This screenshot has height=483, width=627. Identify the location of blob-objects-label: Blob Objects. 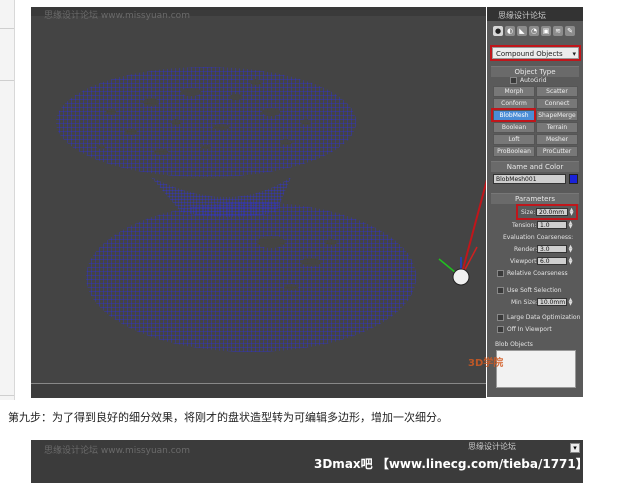
(514, 344).